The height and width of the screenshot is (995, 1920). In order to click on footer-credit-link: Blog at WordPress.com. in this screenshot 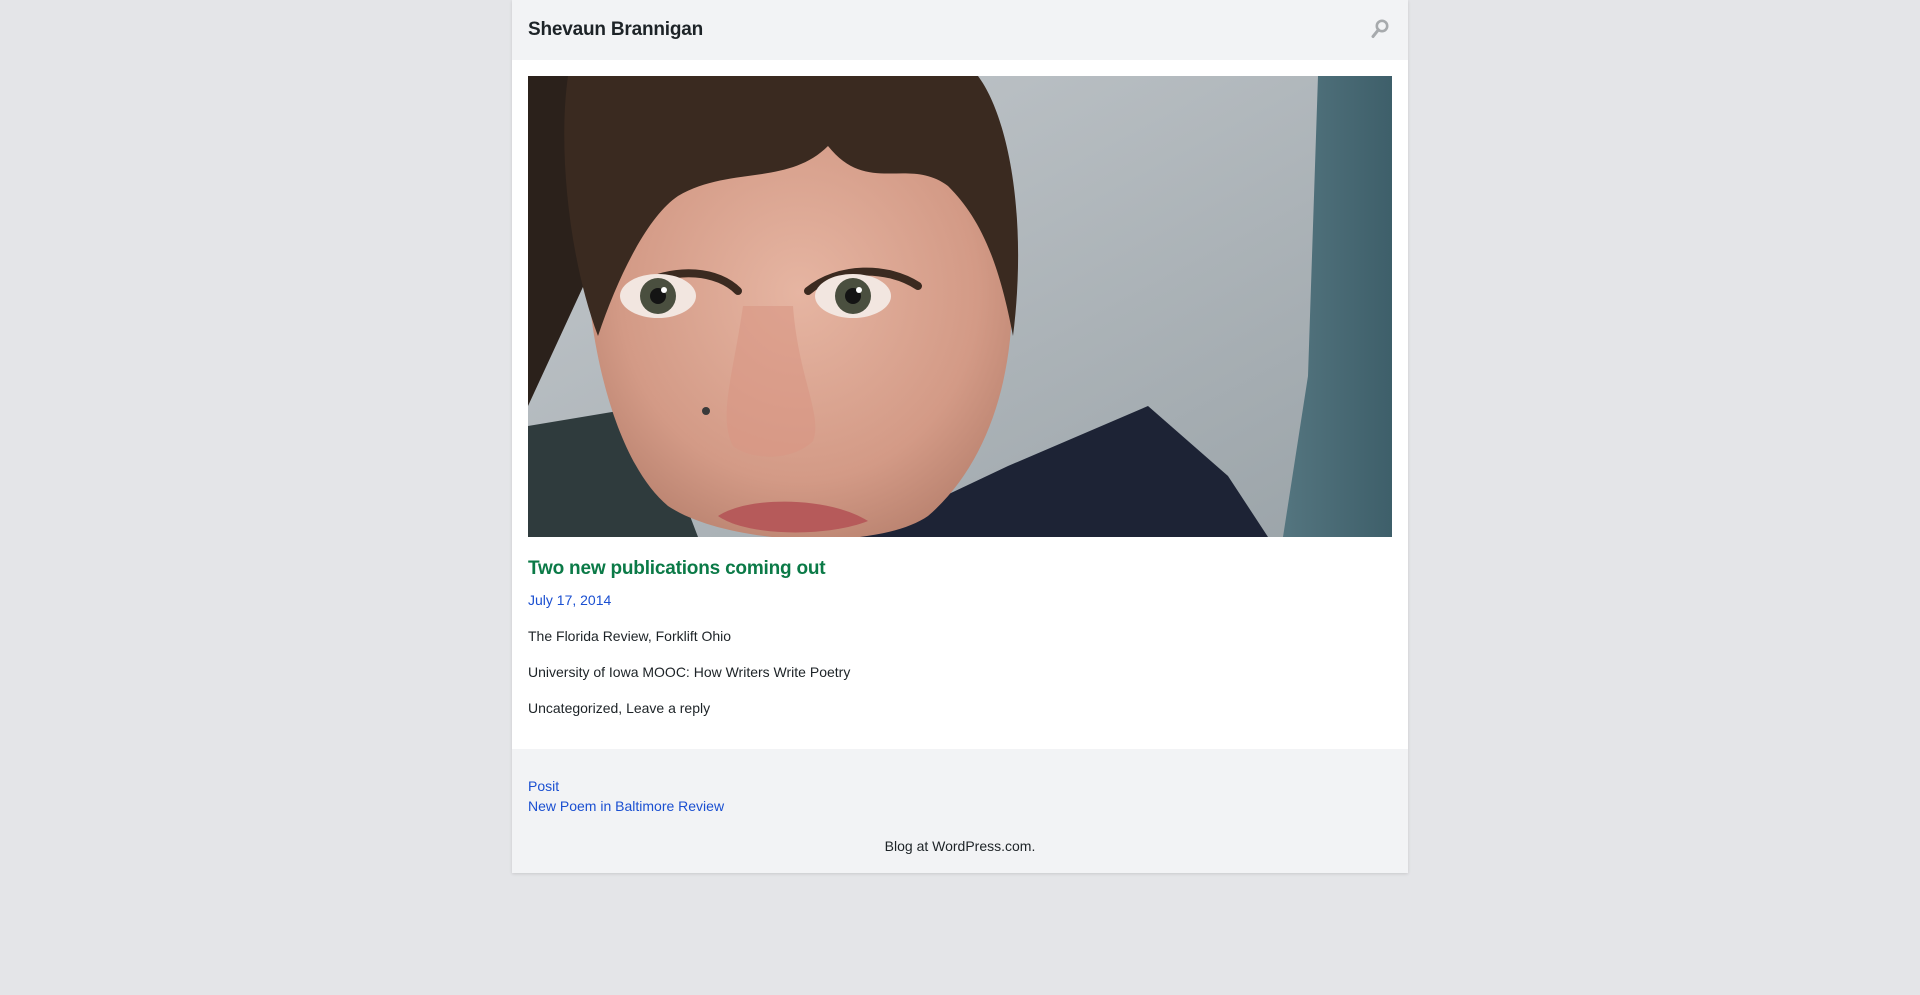, I will do `click(960, 846)`.